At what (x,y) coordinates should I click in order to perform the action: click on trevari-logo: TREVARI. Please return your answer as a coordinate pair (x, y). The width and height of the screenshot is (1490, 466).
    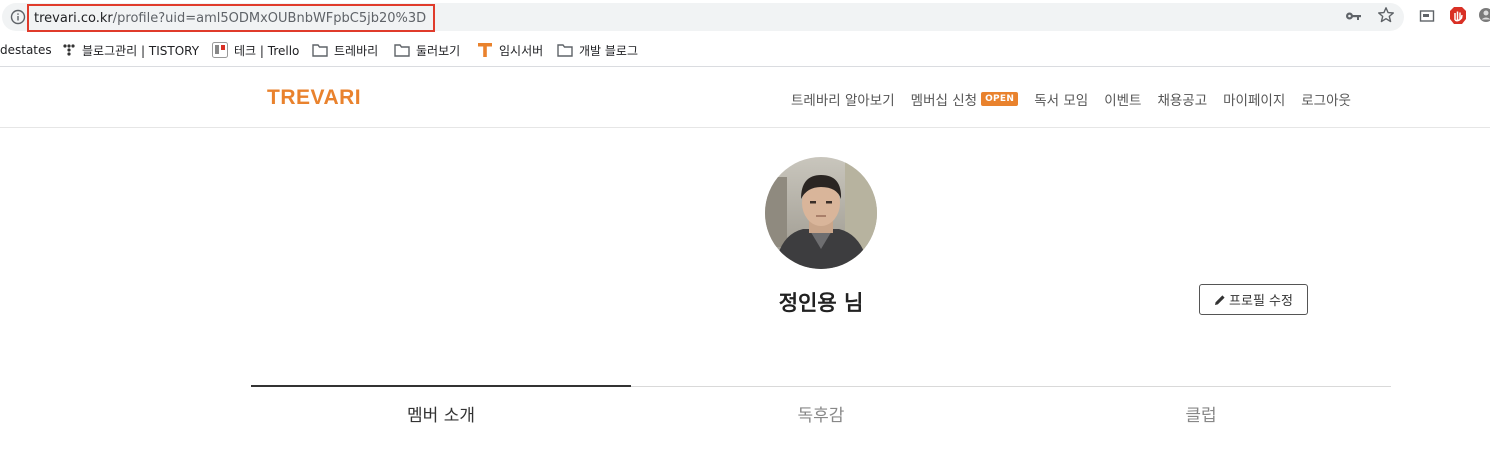
    Looking at the image, I should click on (314, 98).